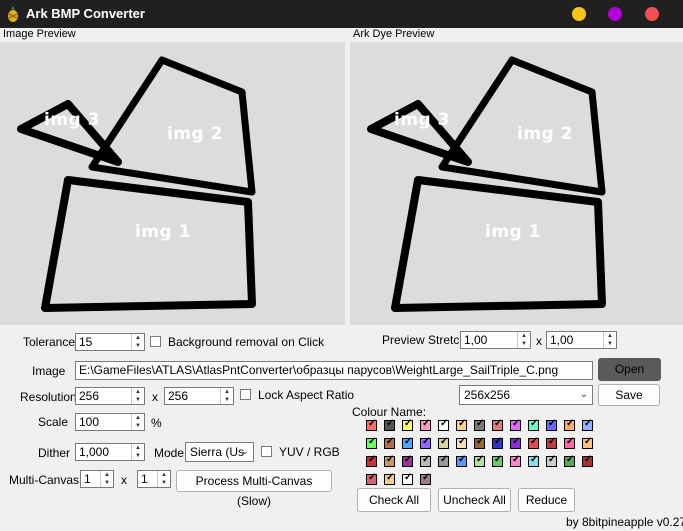  Describe the element at coordinates (110, 452) in the screenshot. I see `dither-input: 1,000 ▲ ▼` at that location.